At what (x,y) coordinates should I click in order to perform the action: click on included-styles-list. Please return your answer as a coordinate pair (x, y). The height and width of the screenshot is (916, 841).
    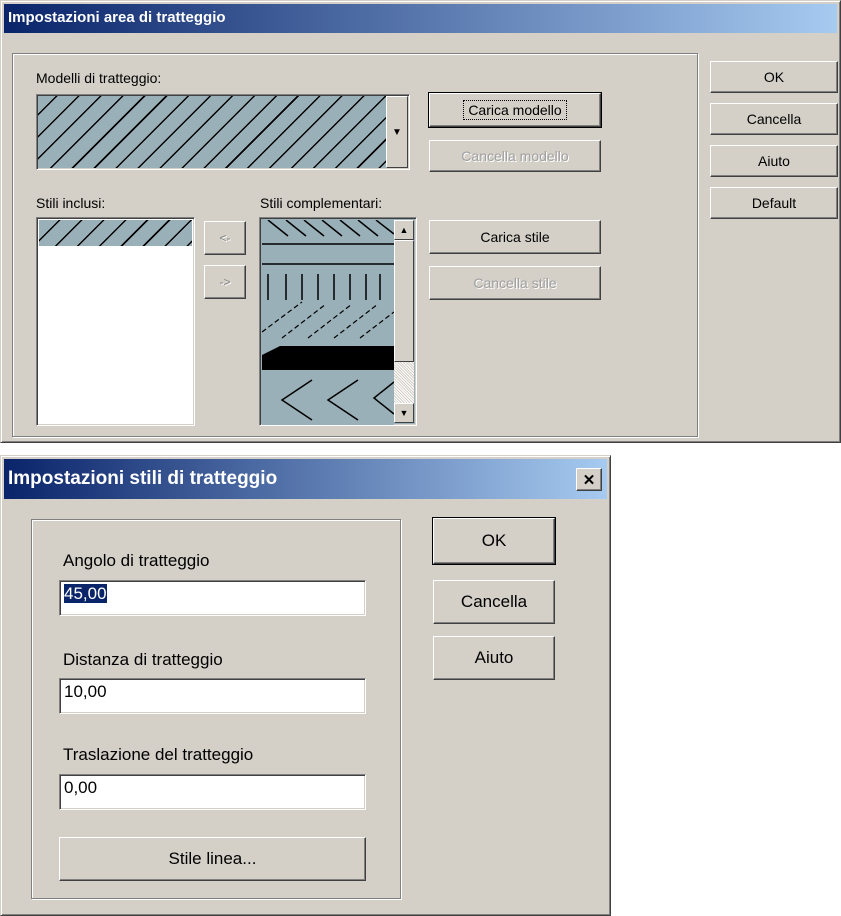
    Looking at the image, I should click on (115, 321).